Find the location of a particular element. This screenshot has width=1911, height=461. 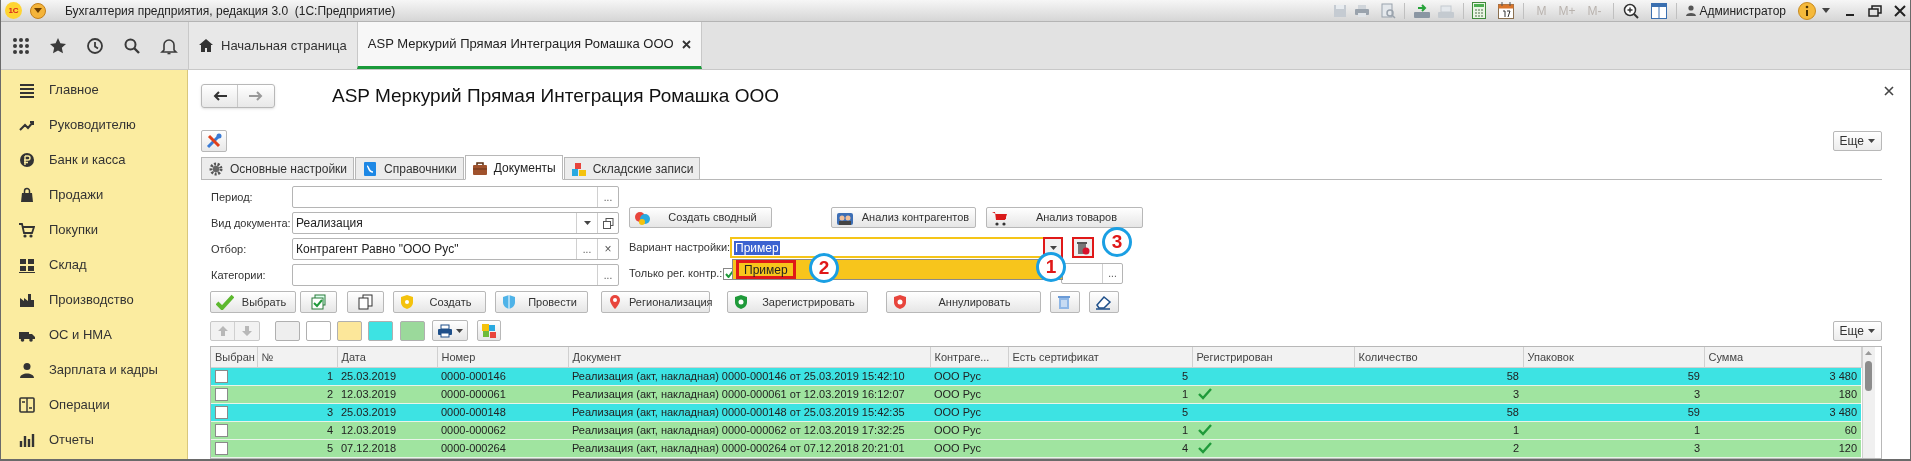

delete-settings-button is located at coordinates (1083, 247).